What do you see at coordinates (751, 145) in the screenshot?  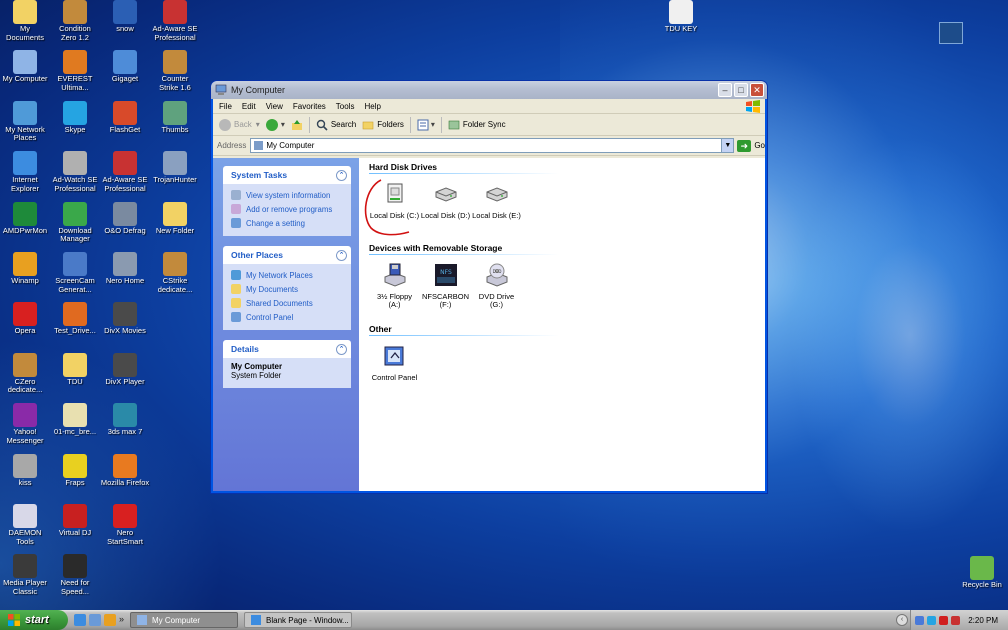 I see `go-button: ➜ Go` at bounding box center [751, 145].